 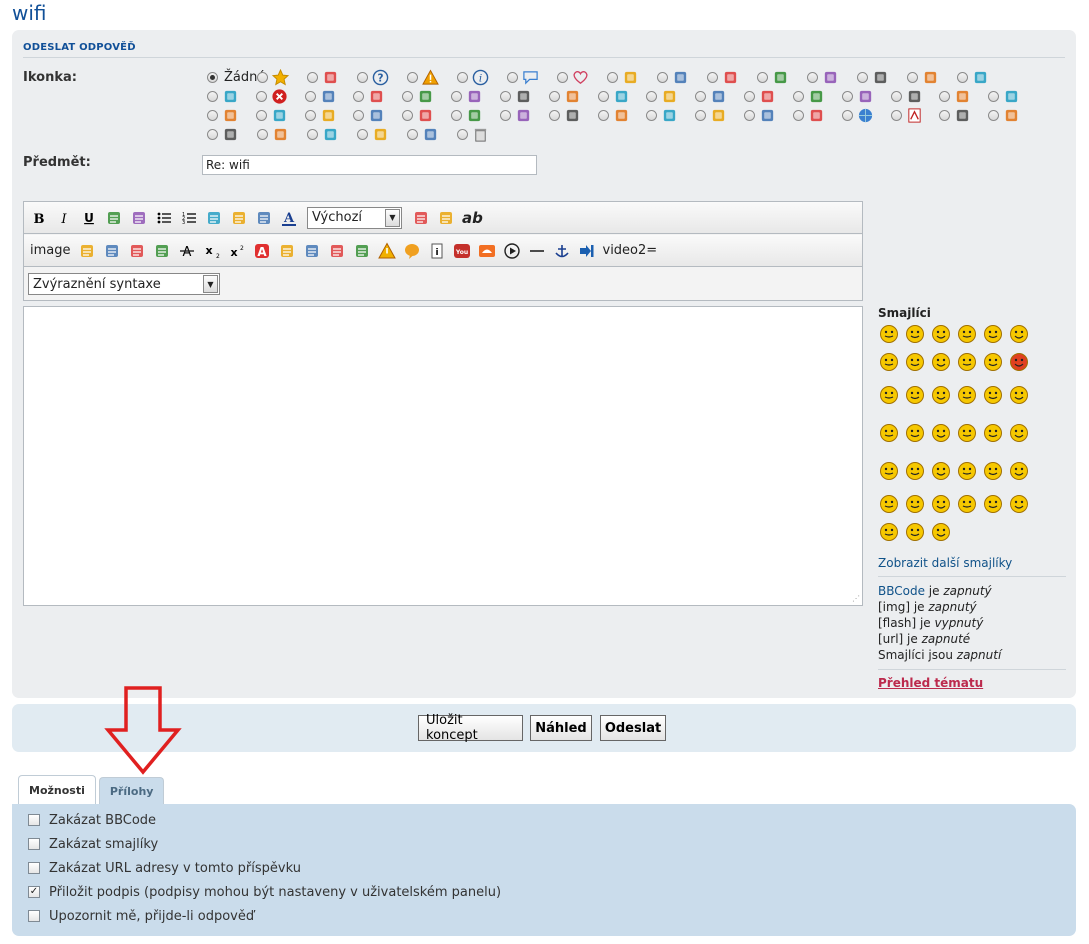 What do you see at coordinates (39, 218) in the screenshot?
I see `bold-button: B` at bounding box center [39, 218].